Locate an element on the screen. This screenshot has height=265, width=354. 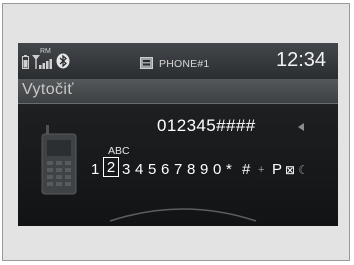
key-9: 9 is located at coordinates (204, 169).